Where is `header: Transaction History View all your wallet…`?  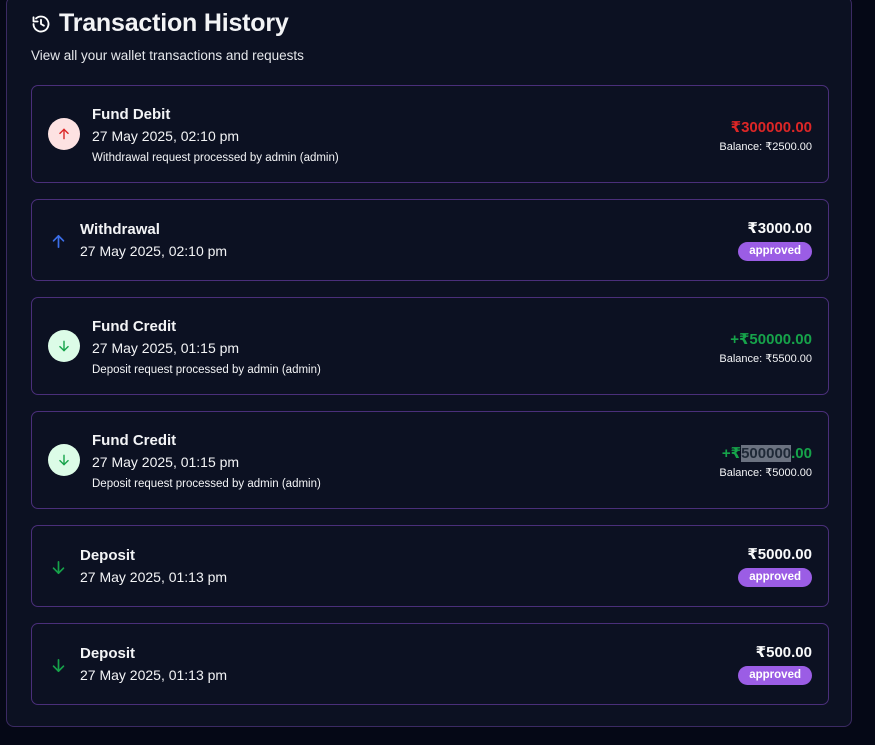 header: Transaction History View all your wallet… is located at coordinates (167, 36).